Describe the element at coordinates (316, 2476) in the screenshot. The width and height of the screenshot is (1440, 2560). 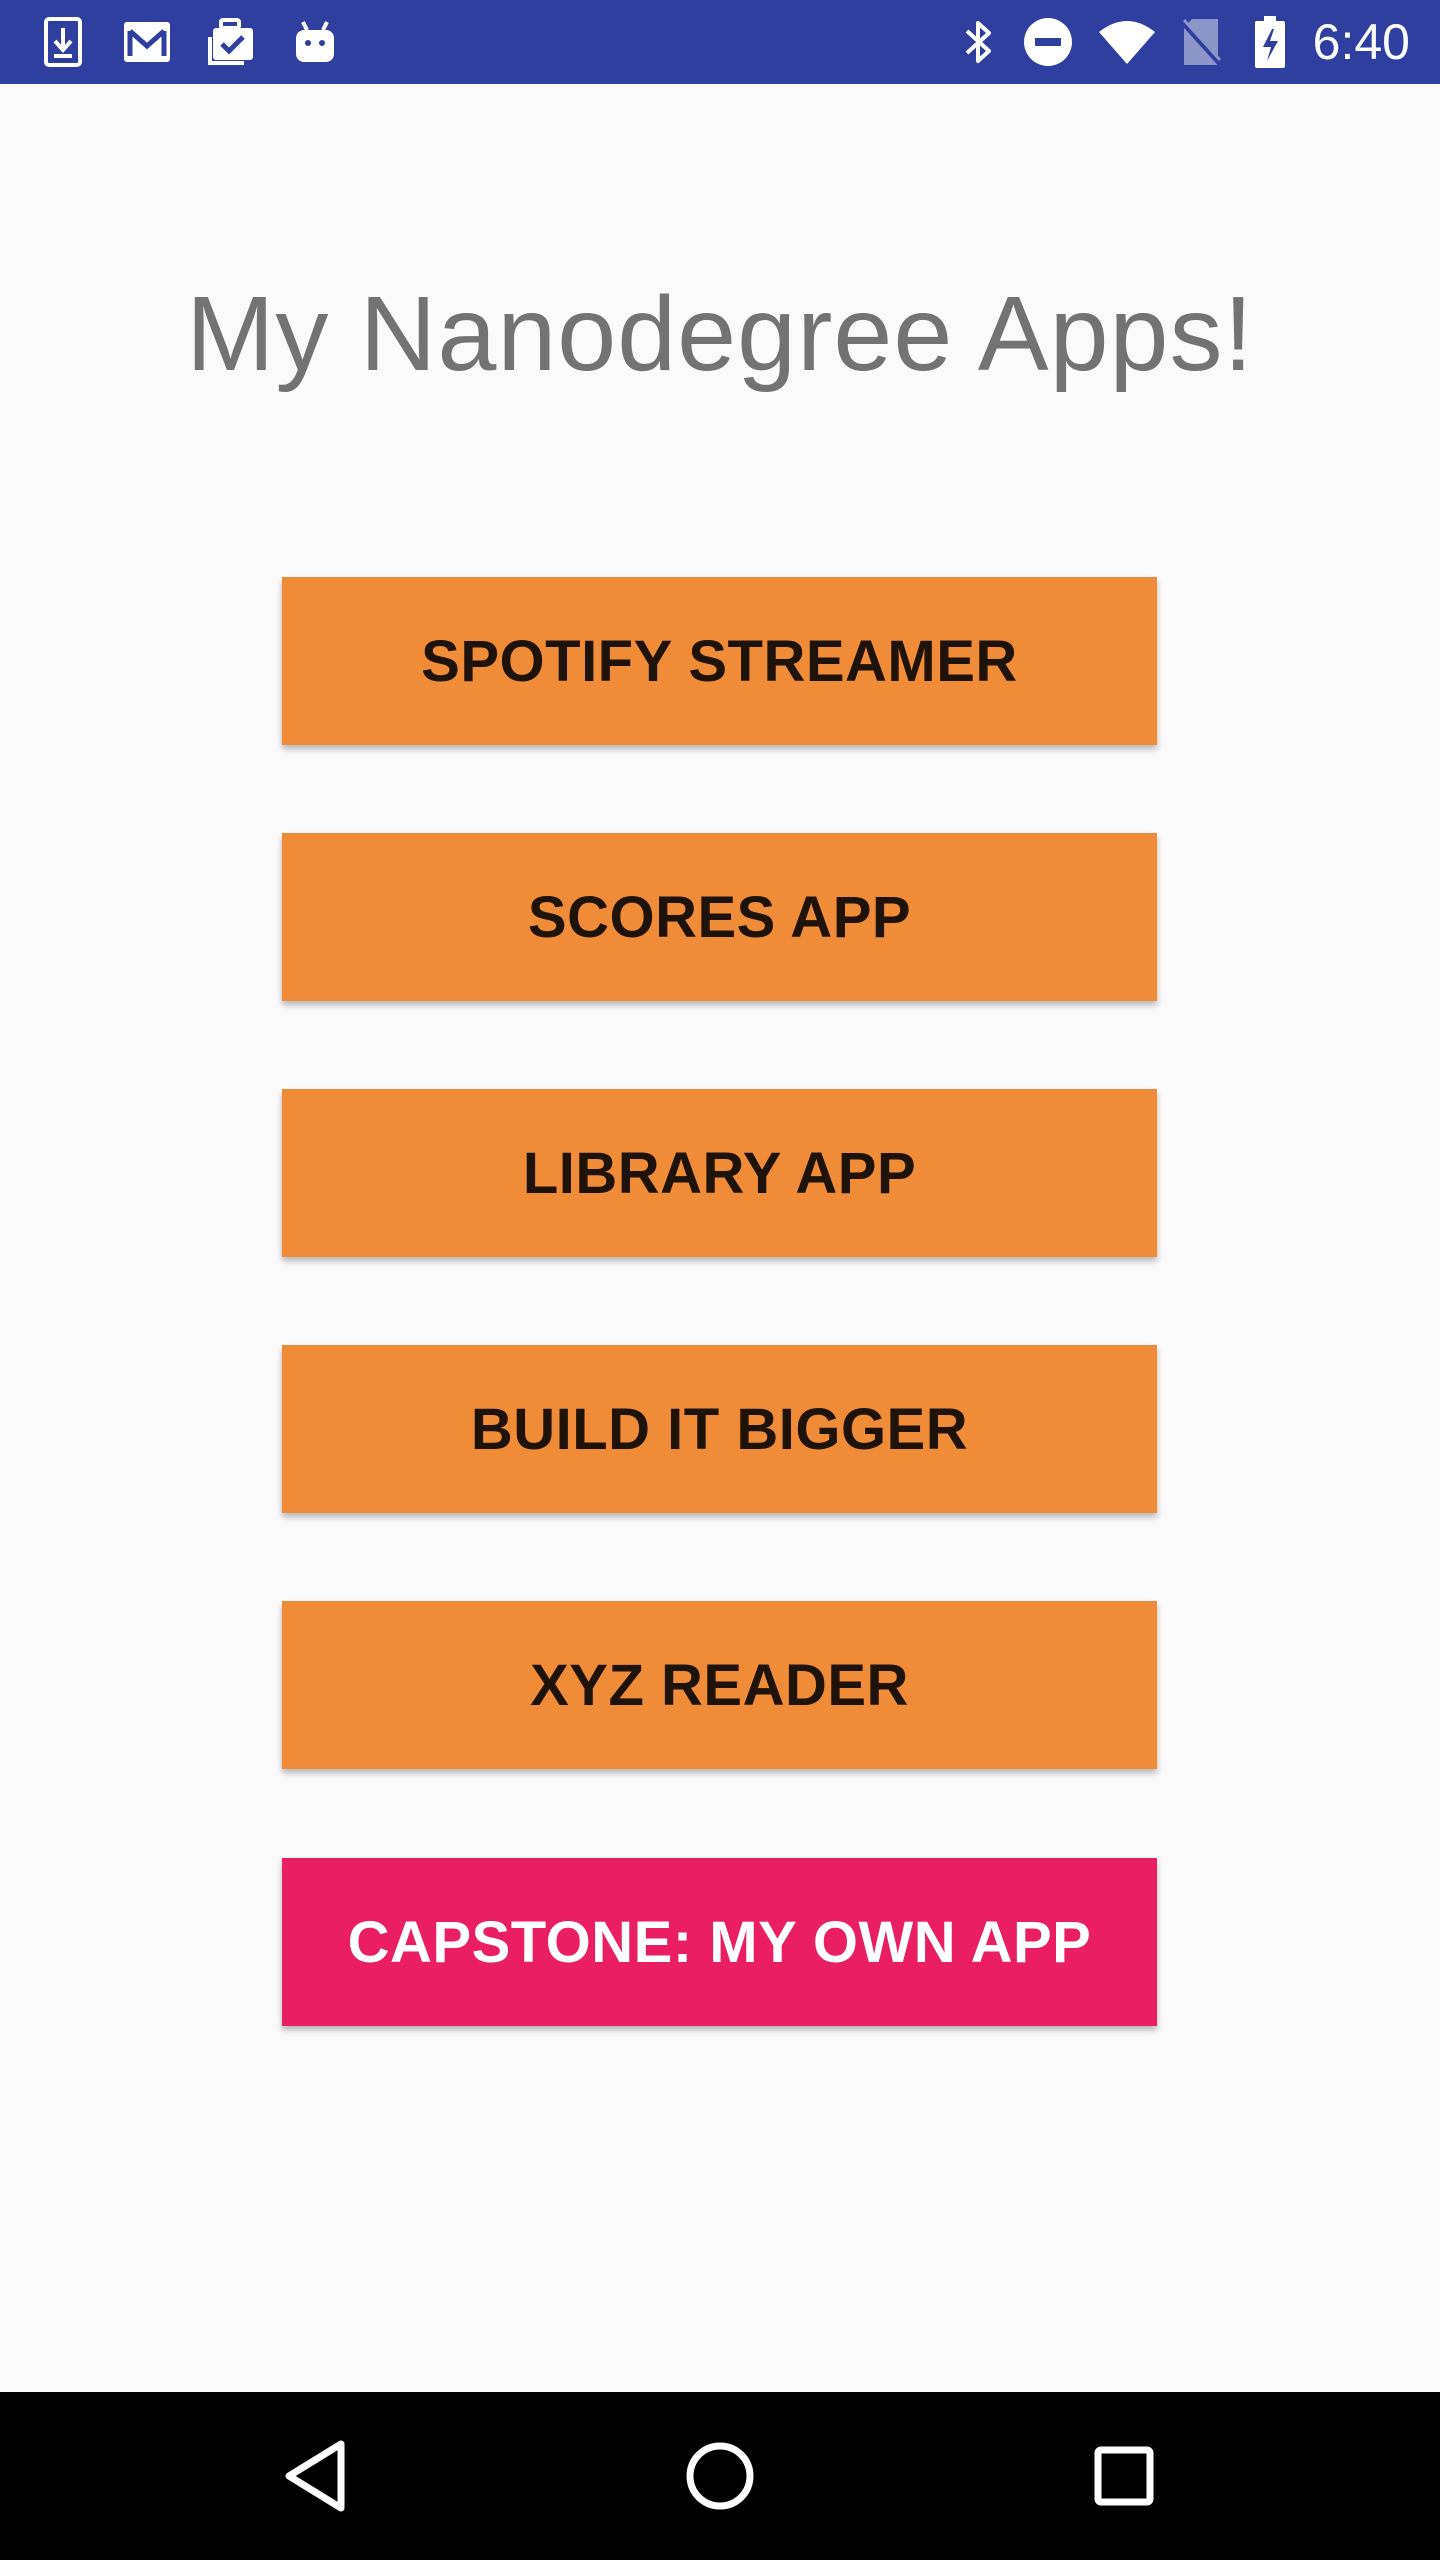
I see `back-icon` at that location.